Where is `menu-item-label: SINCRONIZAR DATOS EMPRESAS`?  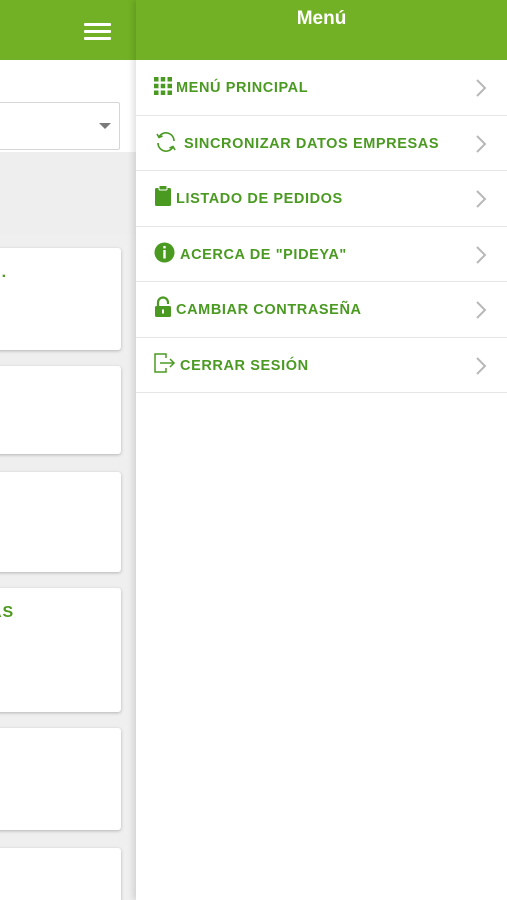 menu-item-label: SINCRONIZAR DATOS EMPRESAS is located at coordinates (312, 143).